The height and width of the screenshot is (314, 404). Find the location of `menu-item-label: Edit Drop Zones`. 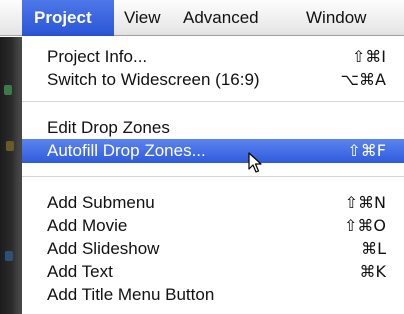

menu-item-label: Edit Drop Zones is located at coordinates (108, 127).